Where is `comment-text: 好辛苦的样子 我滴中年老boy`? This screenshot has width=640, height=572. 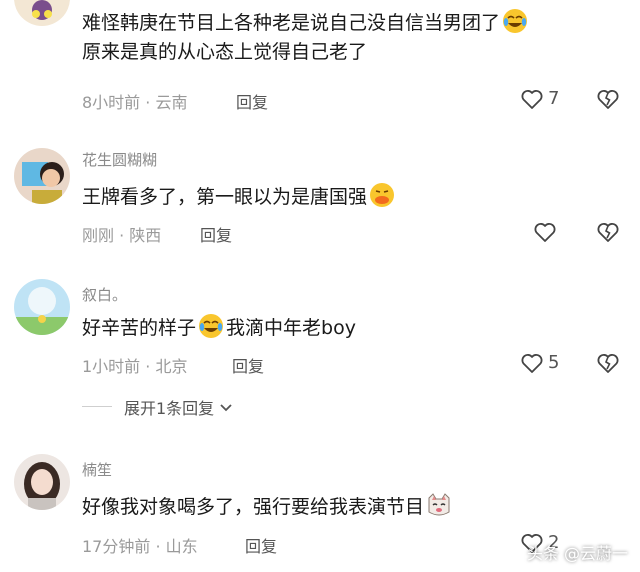 comment-text: 好辛苦的样子 我滴中年老boy is located at coordinates (219, 328).